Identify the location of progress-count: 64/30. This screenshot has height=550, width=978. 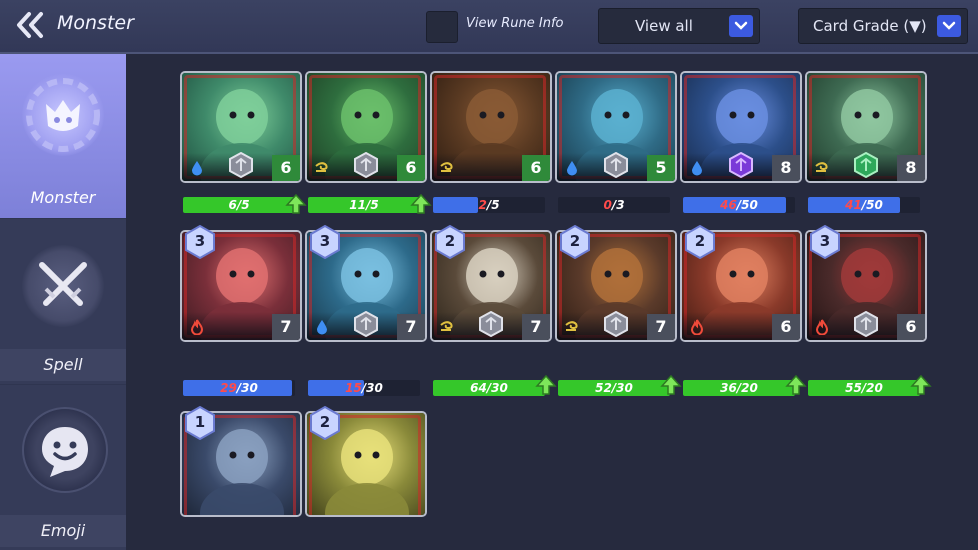
(489, 388).